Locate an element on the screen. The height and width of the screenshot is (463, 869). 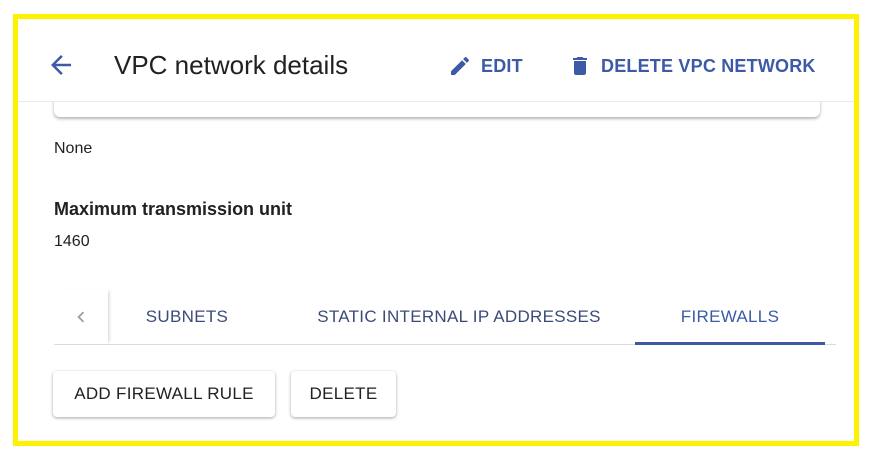
tab-scroll-left-button is located at coordinates (81, 316).